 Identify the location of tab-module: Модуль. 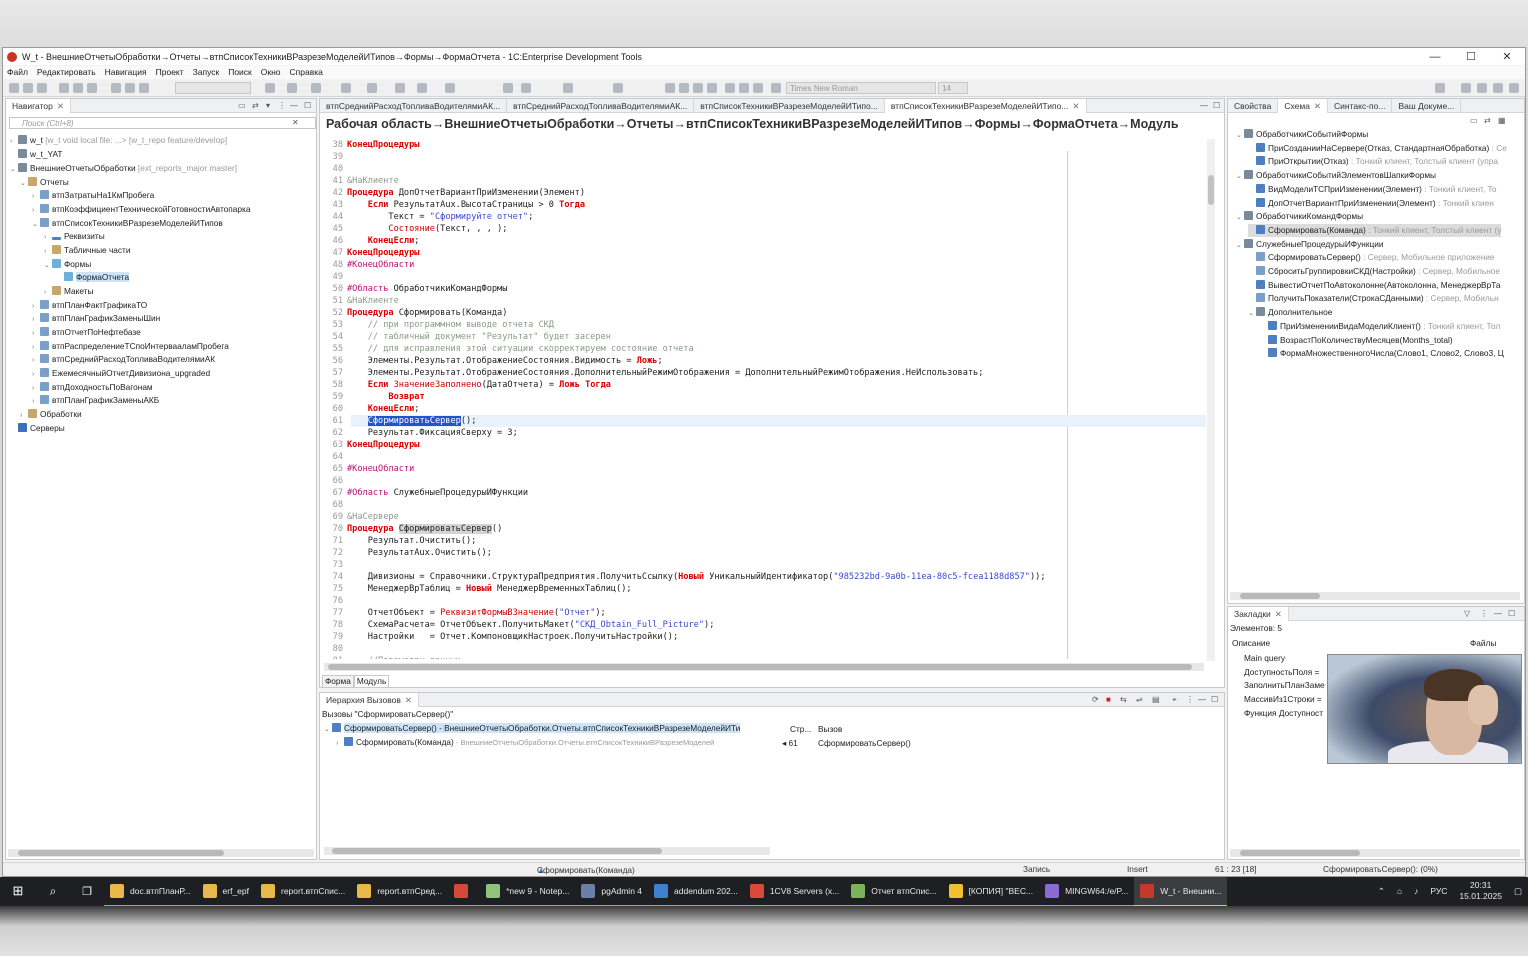
(371, 681).